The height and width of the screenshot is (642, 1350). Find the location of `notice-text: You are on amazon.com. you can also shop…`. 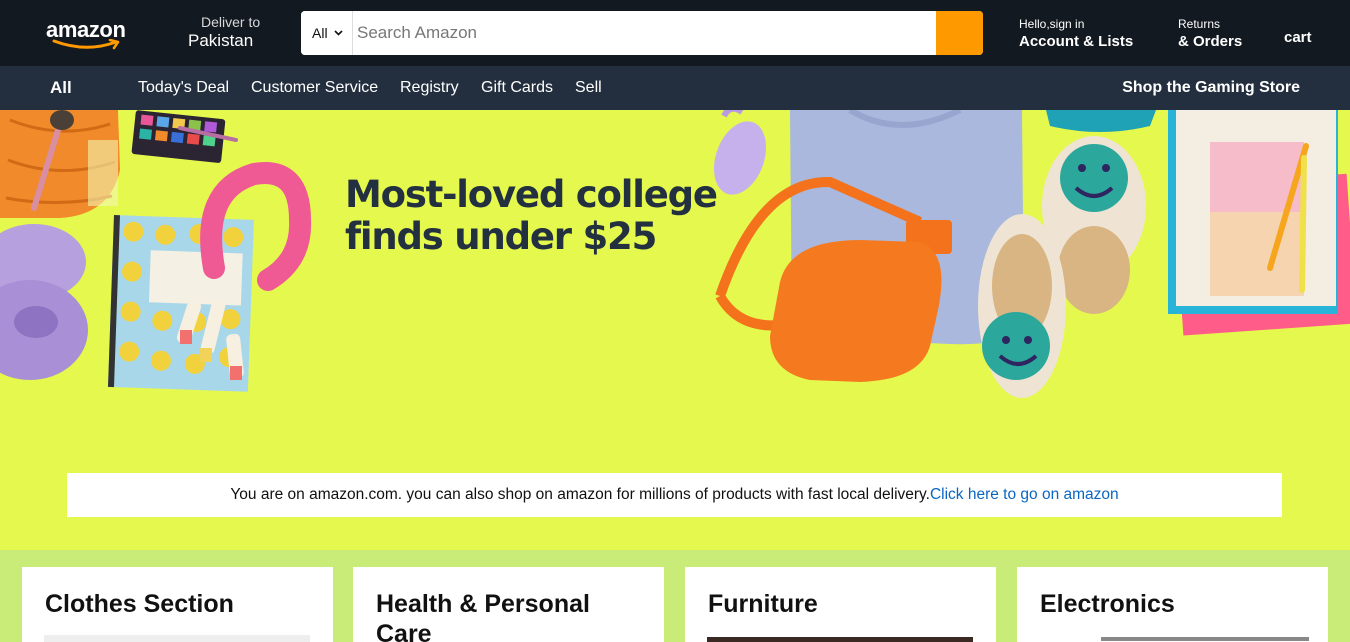

notice-text: You are on amazon.com. you can also shop… is located at coordinates (580, 494).